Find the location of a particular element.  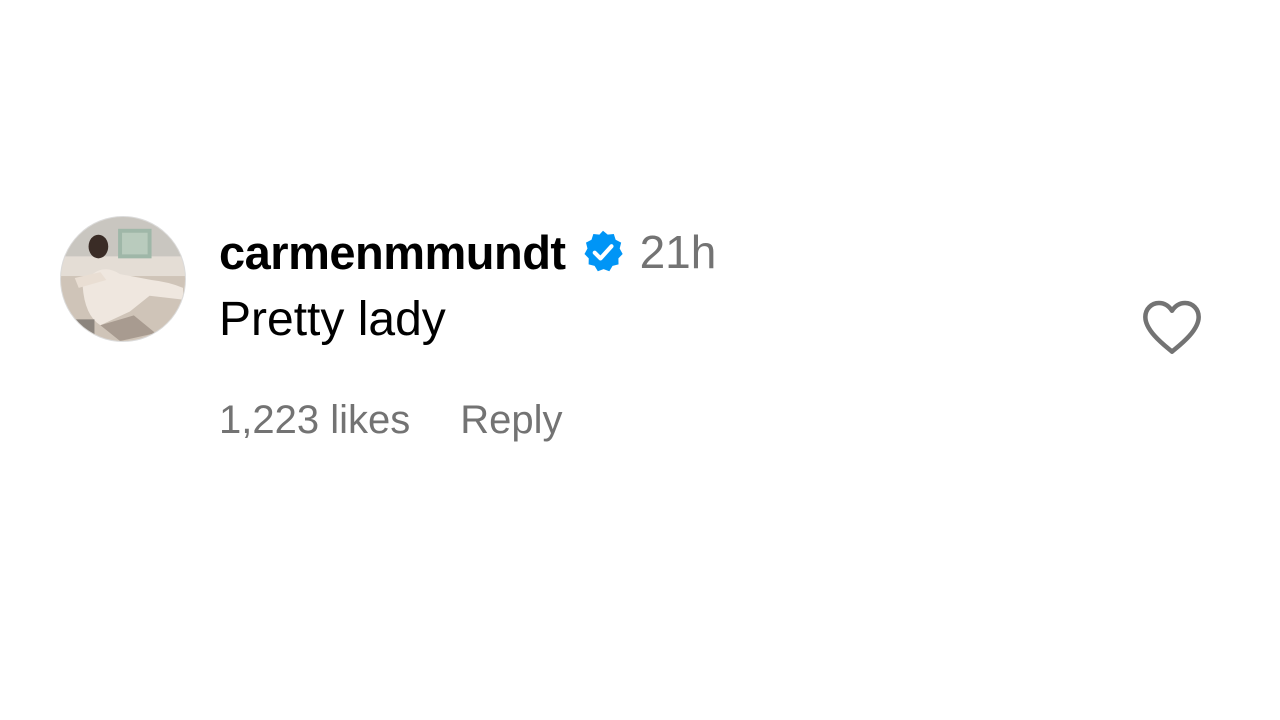

avatar is located at coordinates (123, 279).